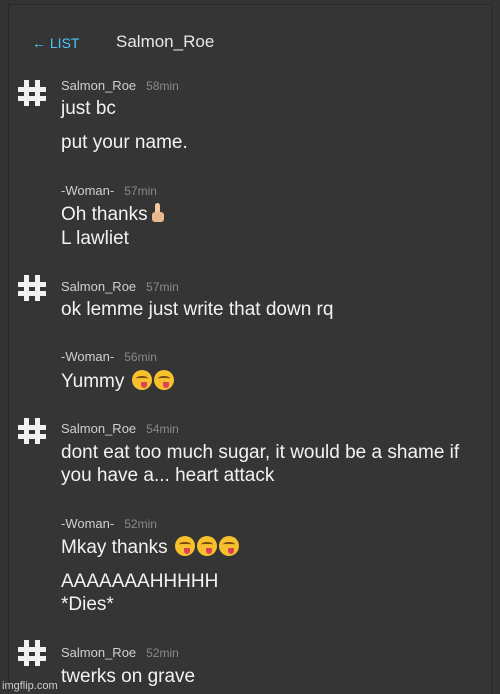 The image size is (500, 694). Describe the element at coordinates (114, 547) in the screenshot. I see `message-text-part: Mkay thanks` at that location.